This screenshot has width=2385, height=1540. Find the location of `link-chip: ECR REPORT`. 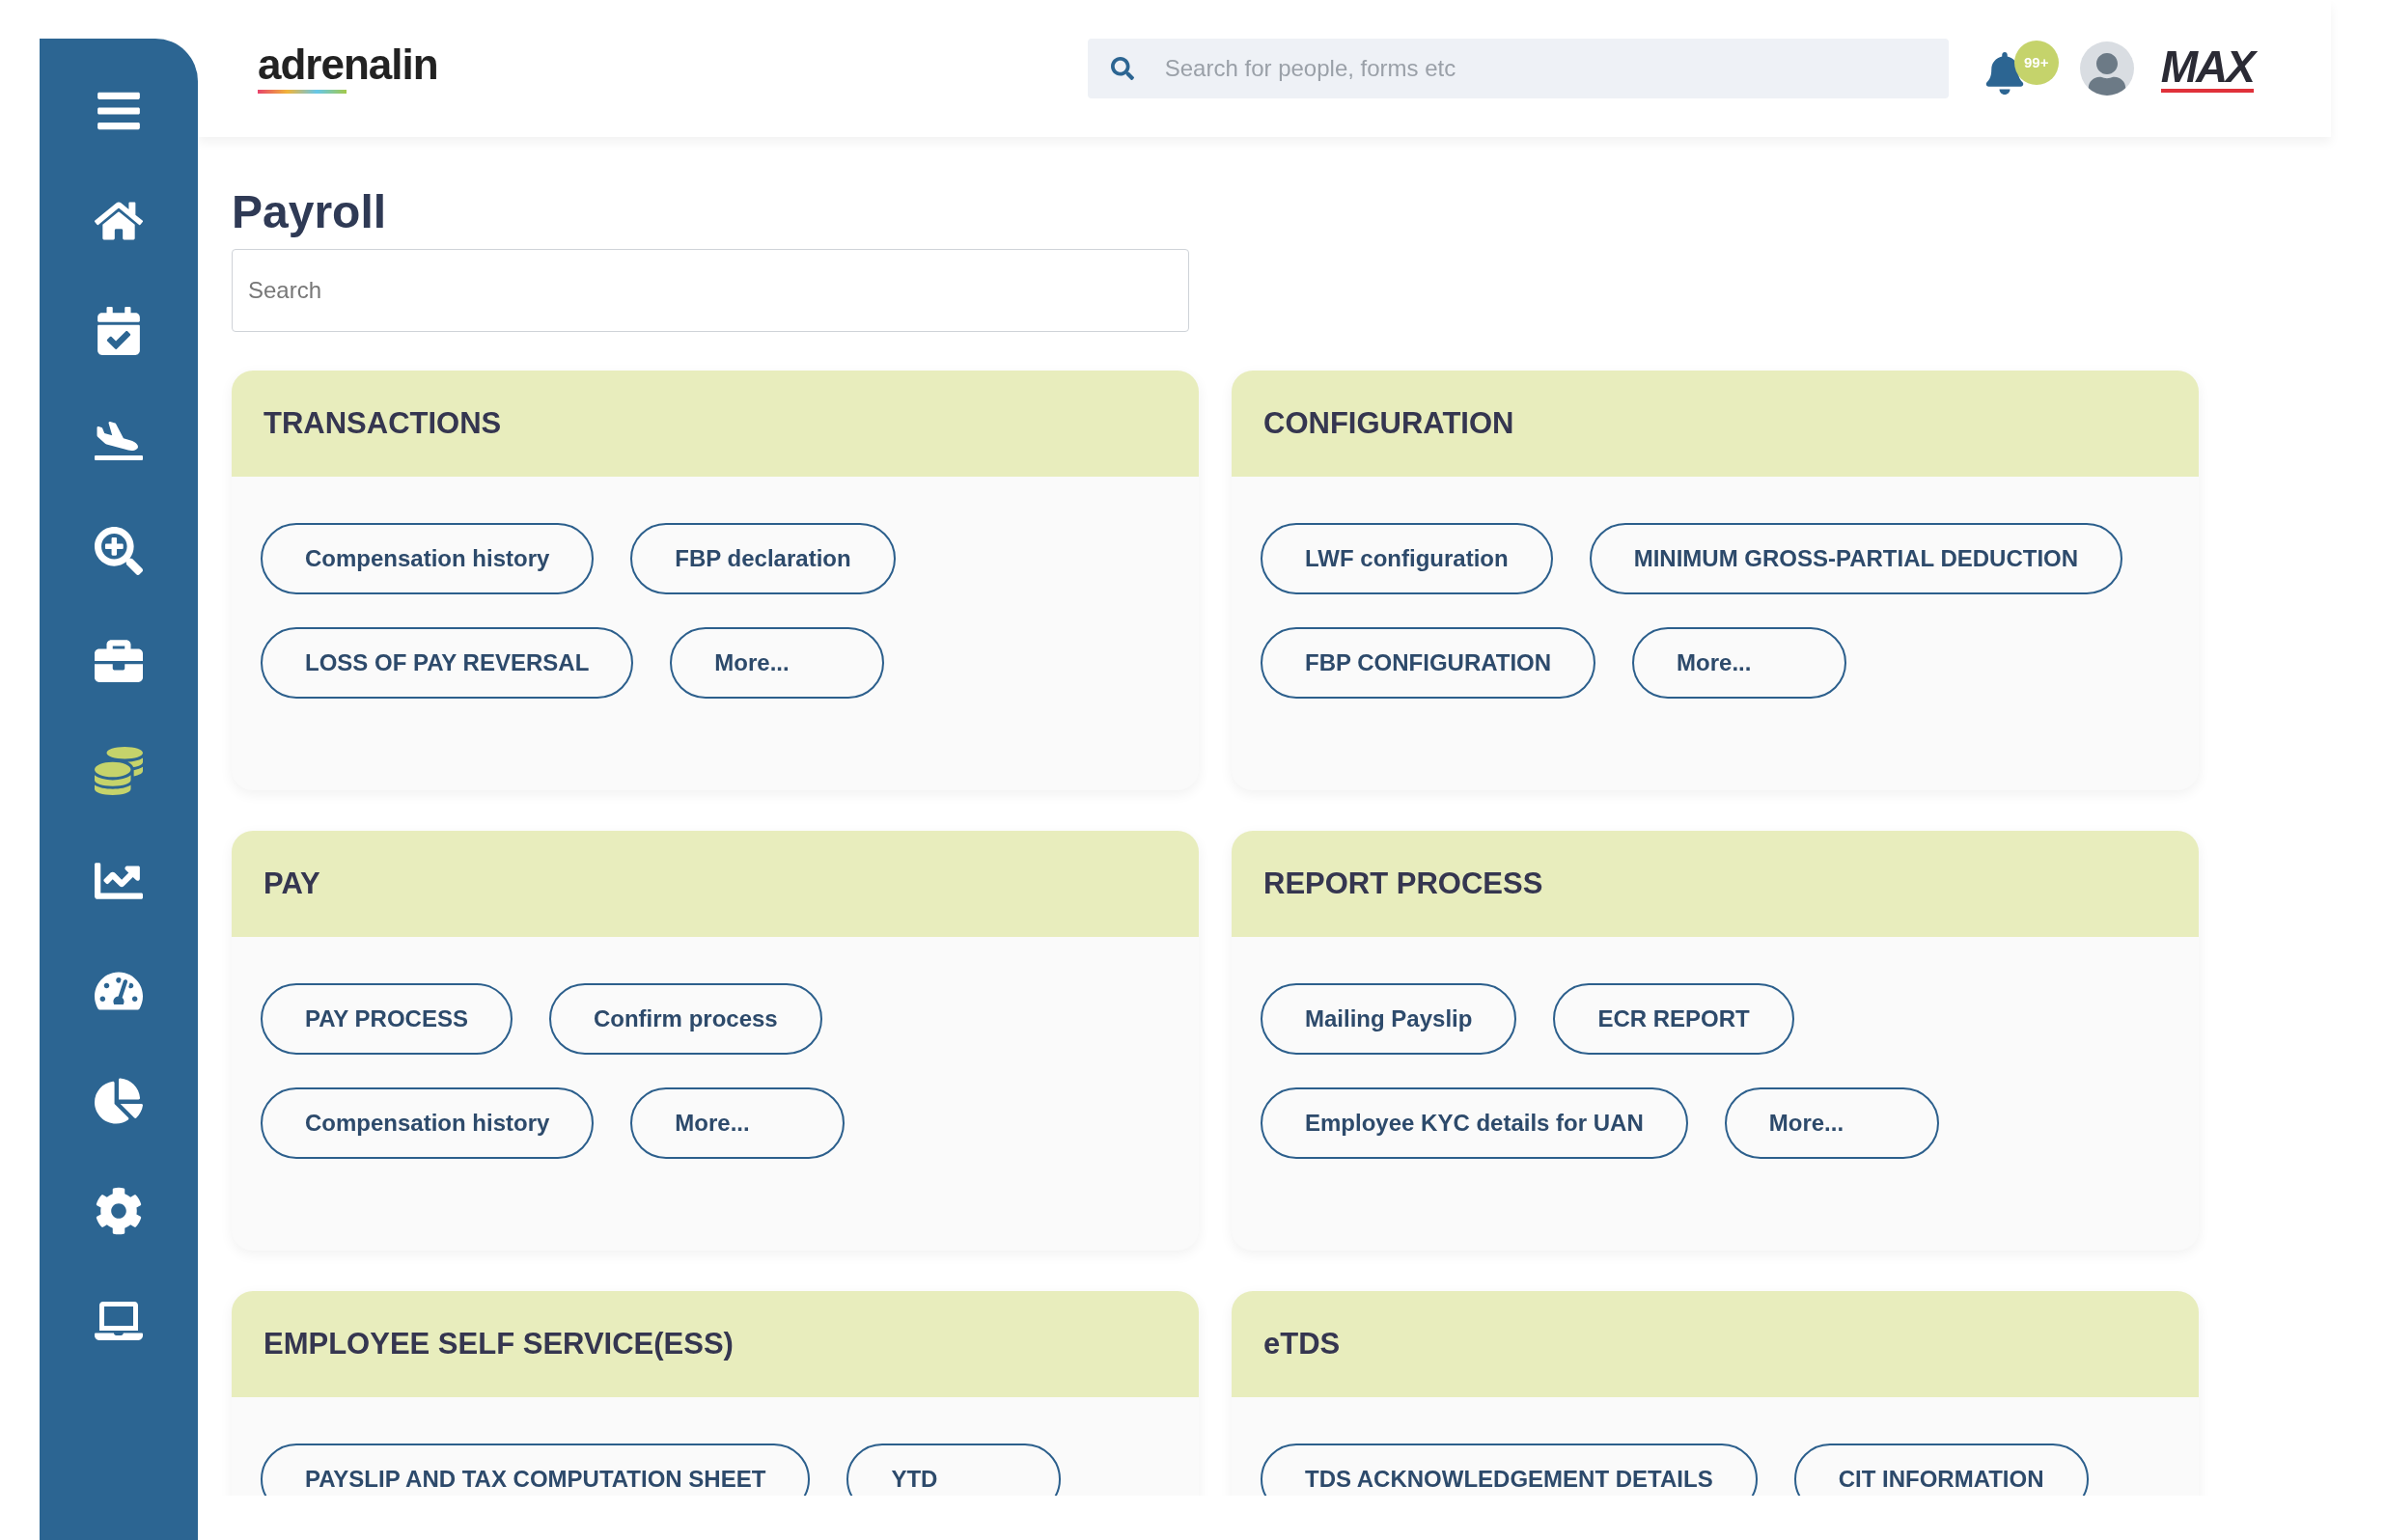

link-chip: ECR REPORT is located at coordinates (1673, 1019).